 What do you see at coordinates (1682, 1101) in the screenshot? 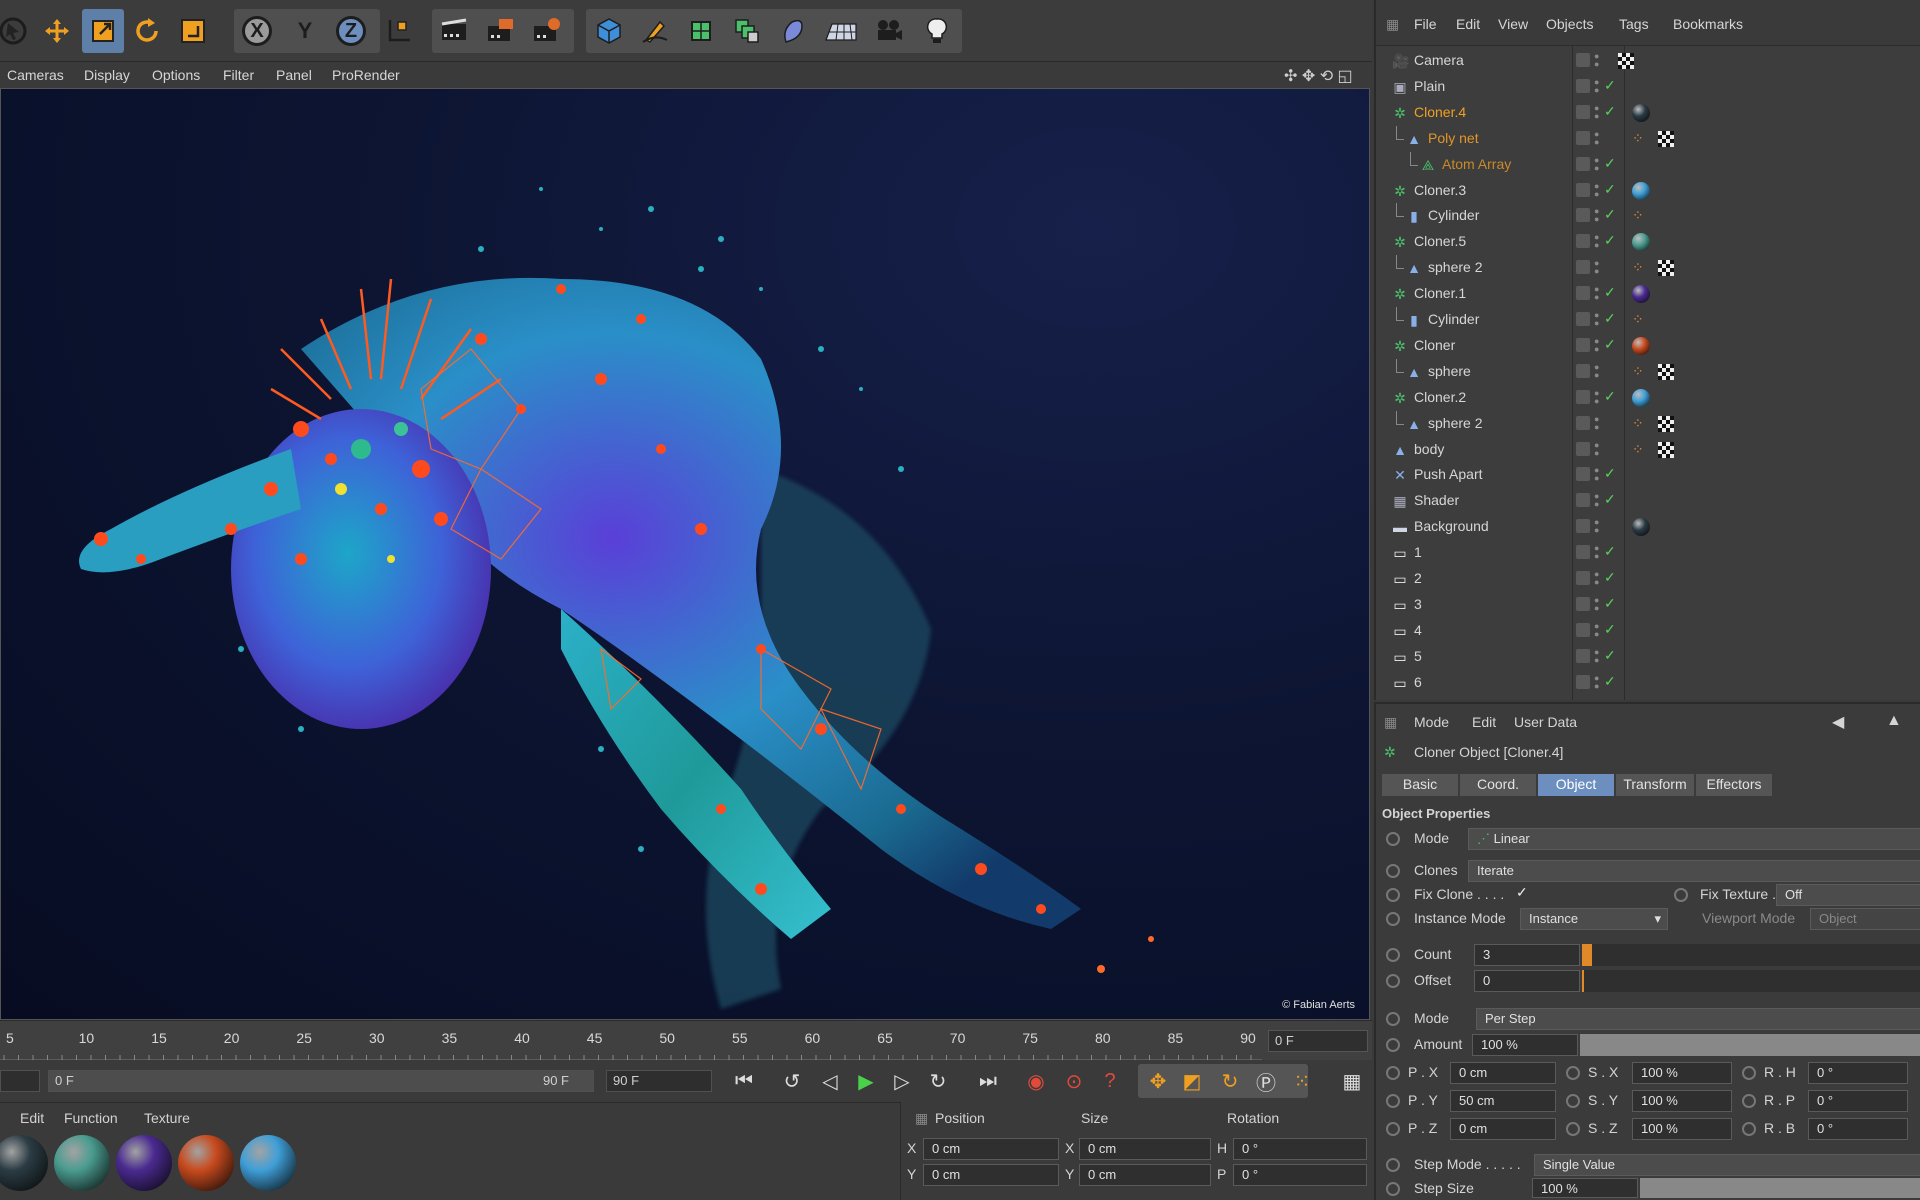
I see `scale-y-field: 100 %` at bounding box center [1682, 1101].